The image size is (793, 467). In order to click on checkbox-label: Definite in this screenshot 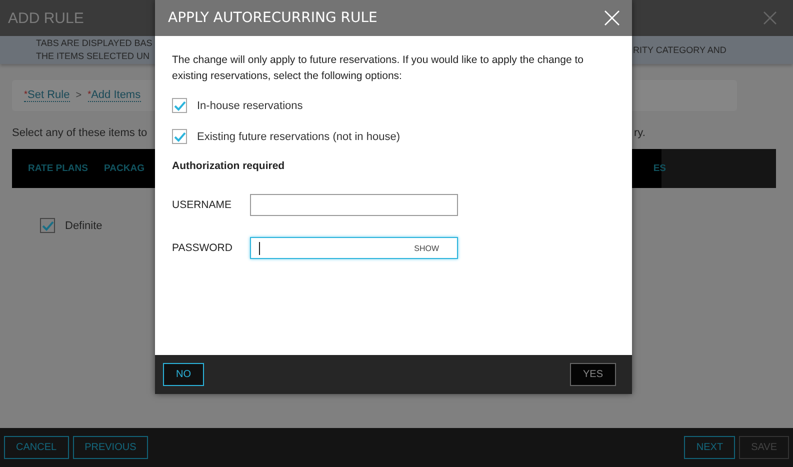, I will do `click(83, 226)`.